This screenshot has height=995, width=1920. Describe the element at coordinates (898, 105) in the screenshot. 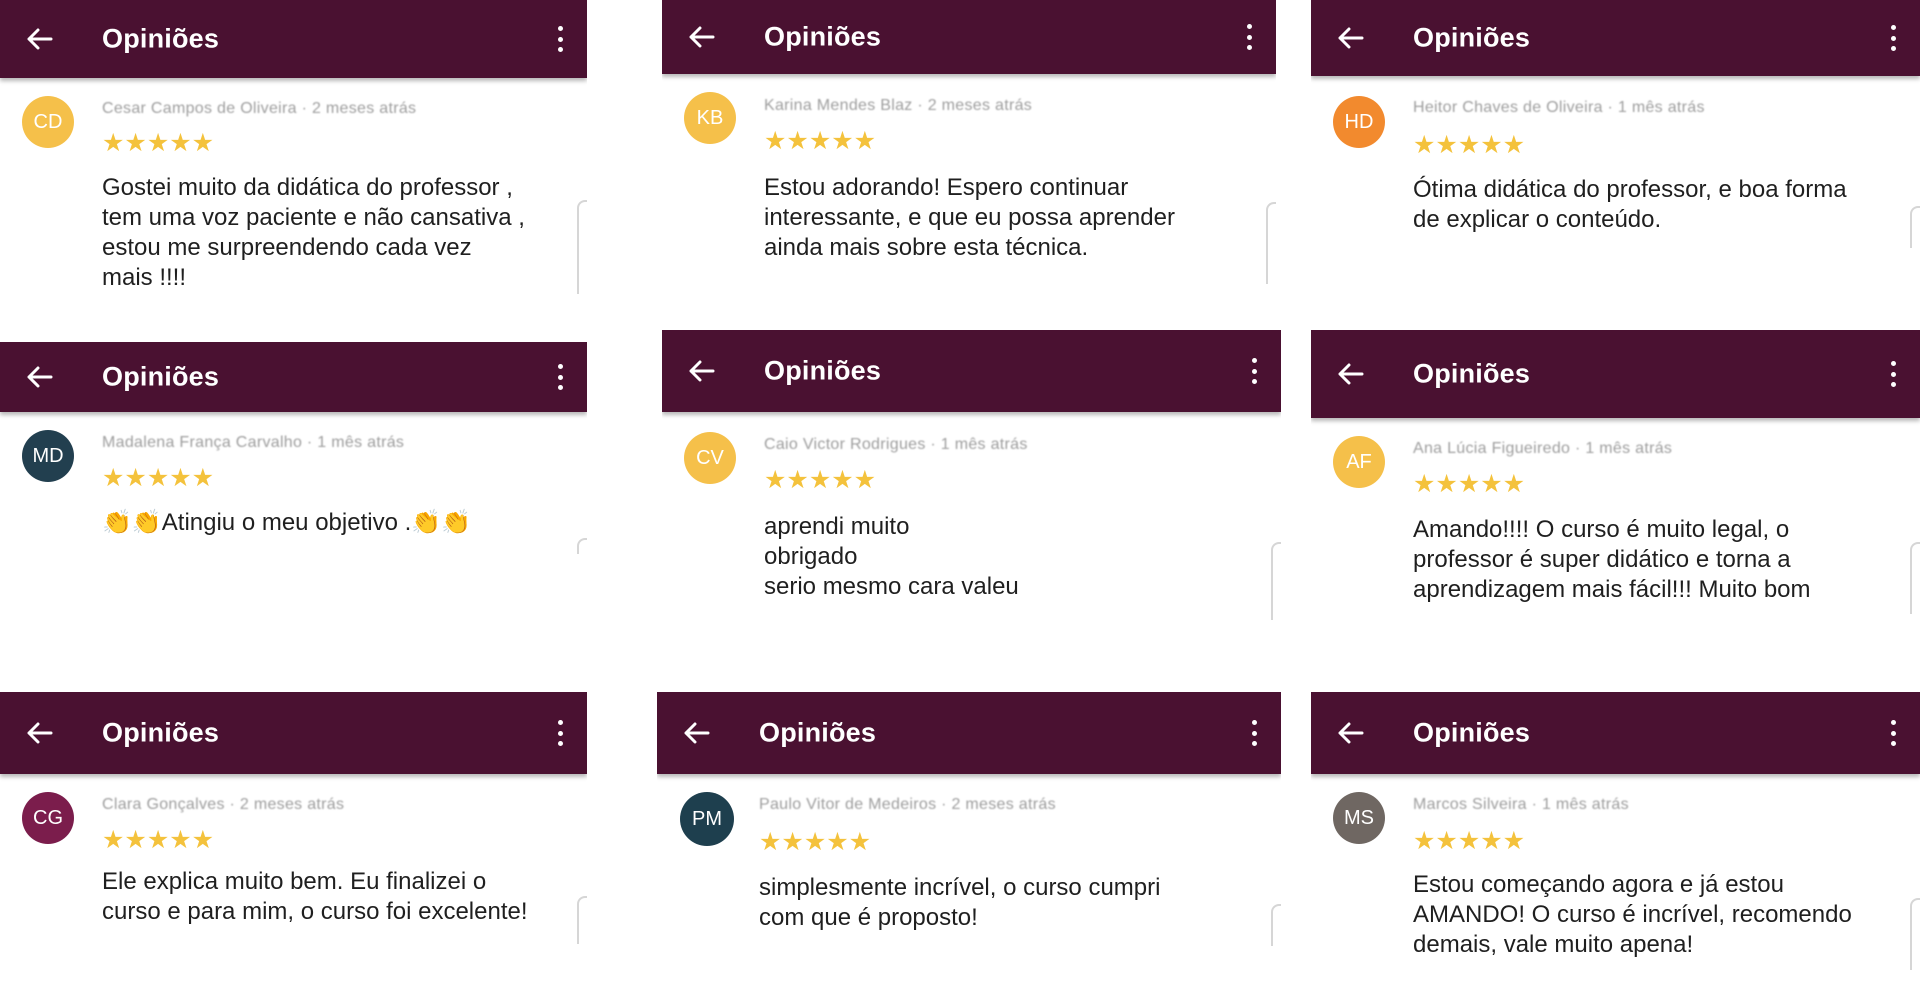

I see `reviewer-name: Karina Mendes Blaz · 2 meses atrás` at that location.